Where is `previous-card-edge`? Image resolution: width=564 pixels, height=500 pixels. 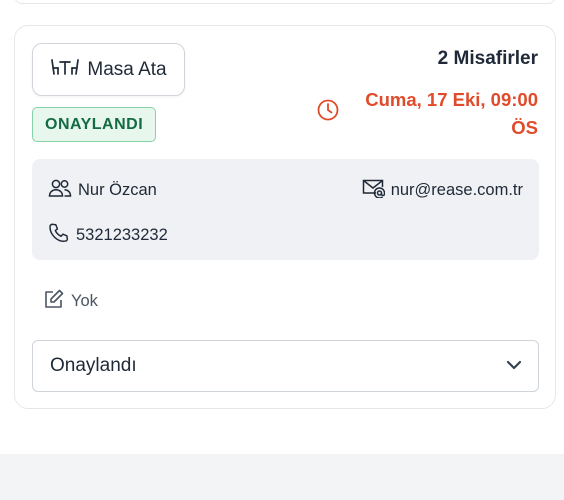 previous-card-edge is located at coordinates (285, 2).